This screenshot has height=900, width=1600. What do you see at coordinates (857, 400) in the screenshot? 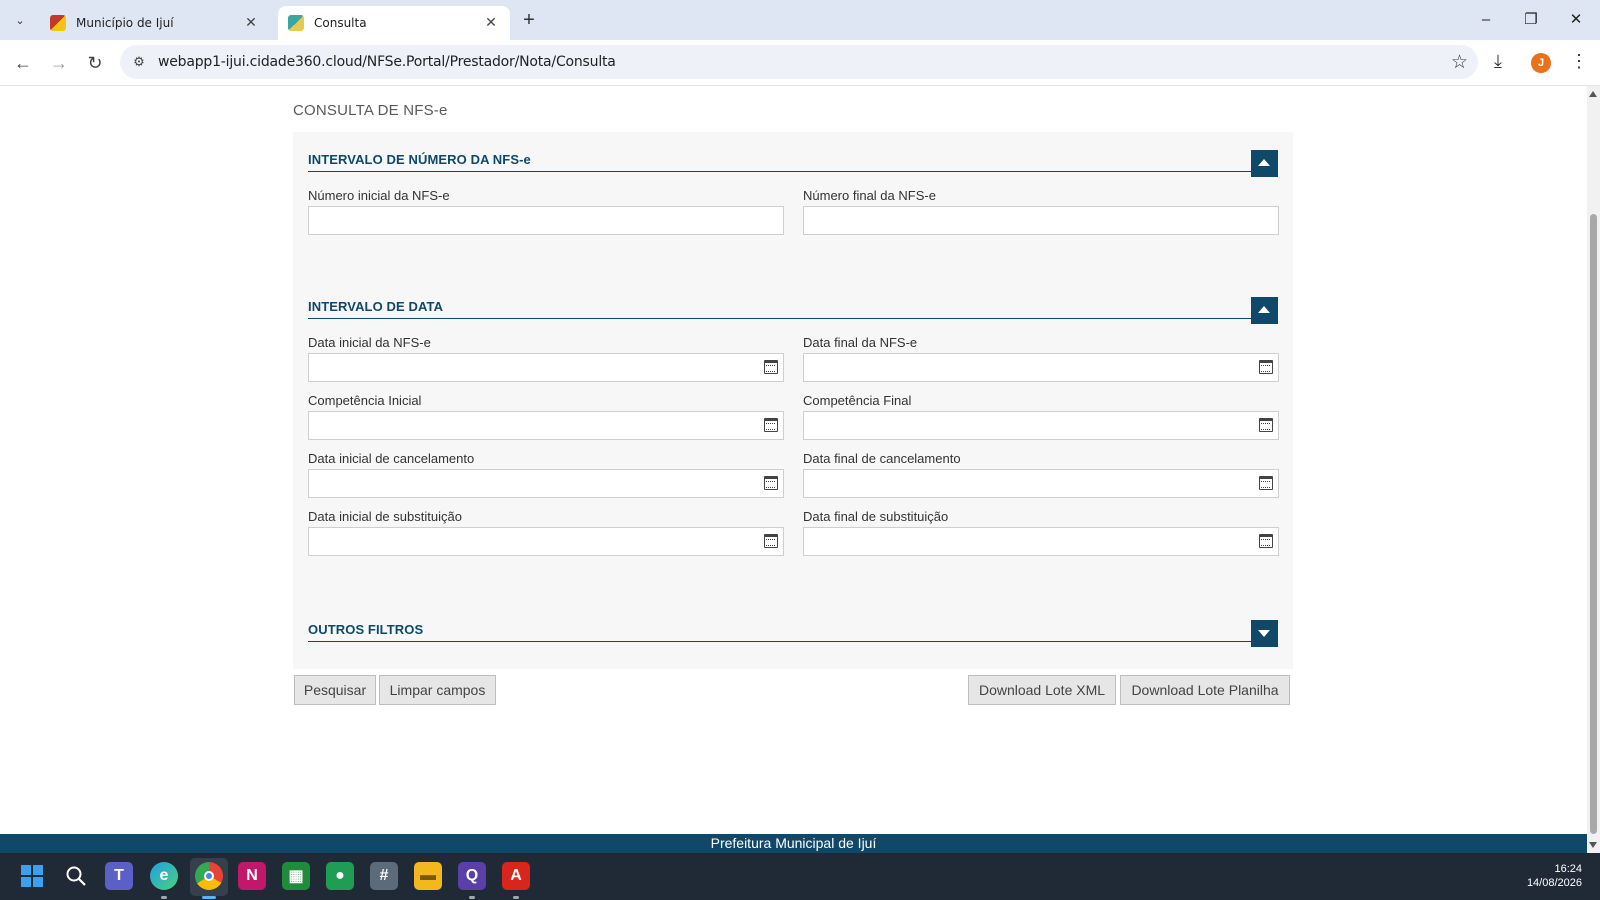
I see `field-label: Competência Final` at bounding box center [857, 400].